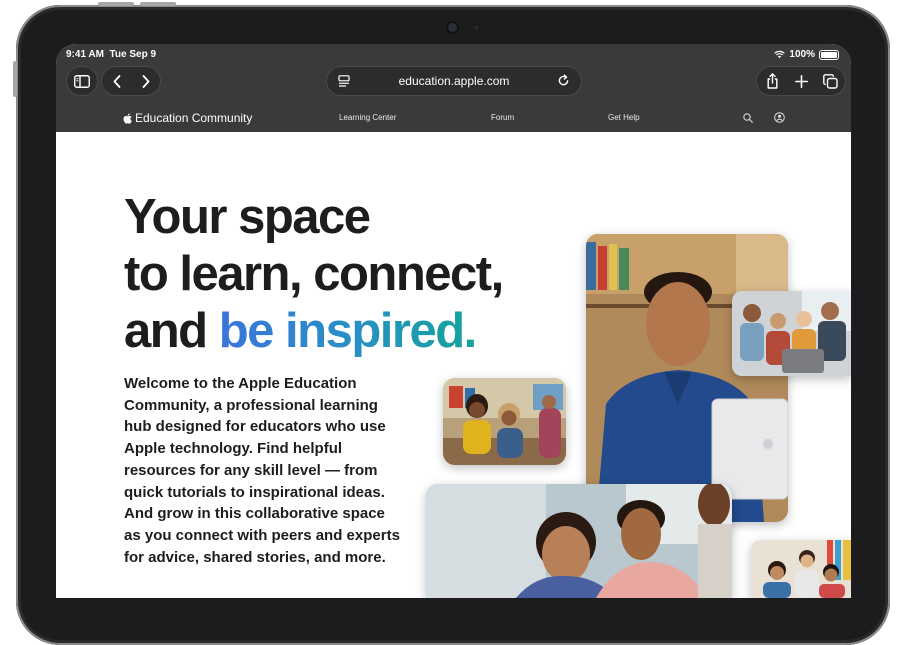 The width and height of the screenshot is (897, 645). Describe the element at coordinates (504, 421) in the screenshot. I see `photo-teacher-students-classroom` at that location.